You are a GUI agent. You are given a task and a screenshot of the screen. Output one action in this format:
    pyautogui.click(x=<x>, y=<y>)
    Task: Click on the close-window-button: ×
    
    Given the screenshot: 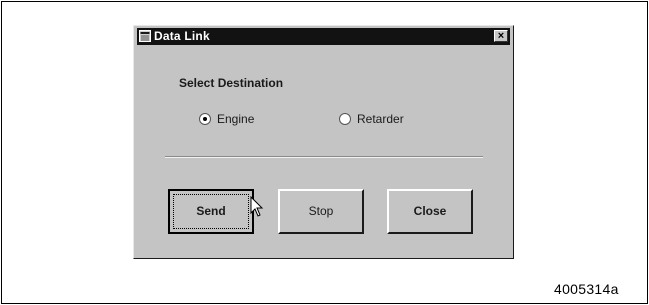 What is the action you would take?
    pyautogui.click(x=501, y=36)
    